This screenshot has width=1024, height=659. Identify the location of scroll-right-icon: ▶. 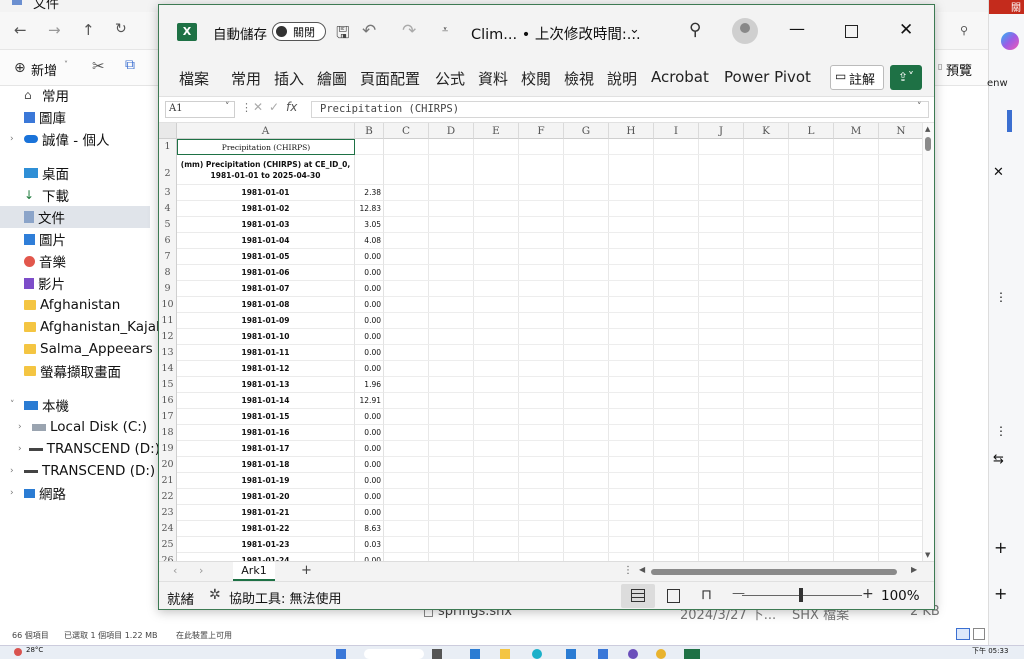
(914, 569).